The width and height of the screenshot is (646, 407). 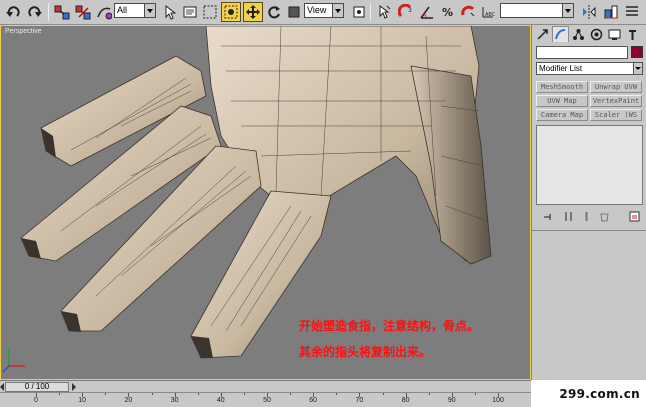 I want to click on modifier-button-scaler: Scaler (WS, so click(x=616, y=115).